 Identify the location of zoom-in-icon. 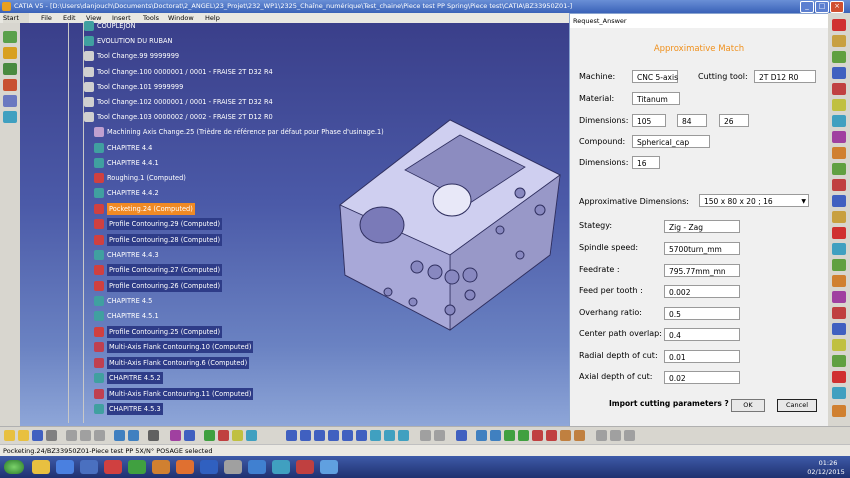
(333, 435).